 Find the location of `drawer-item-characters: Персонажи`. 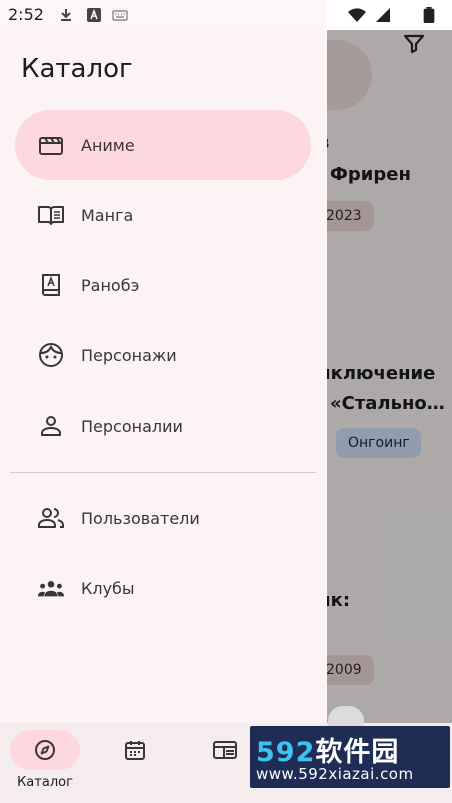

drawer-item-characters: Персонажи is located at coordinates (163, 355).